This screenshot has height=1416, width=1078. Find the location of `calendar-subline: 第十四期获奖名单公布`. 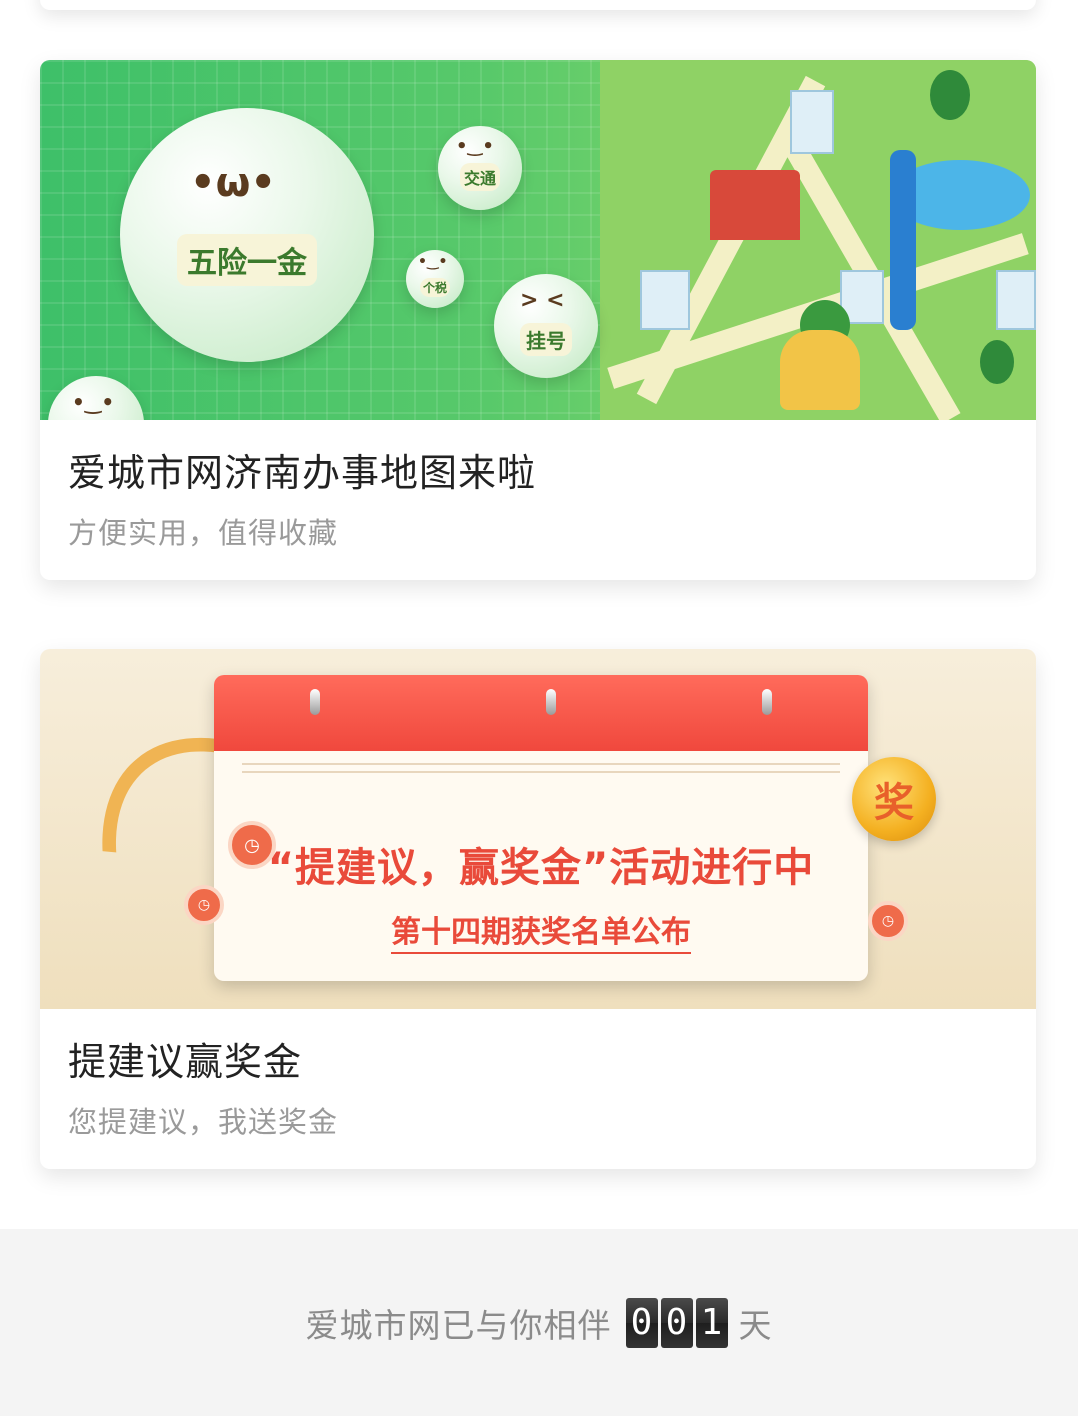

calendar-subline: 第十四期获奖名单公布 is located at coordinates (541, 930).